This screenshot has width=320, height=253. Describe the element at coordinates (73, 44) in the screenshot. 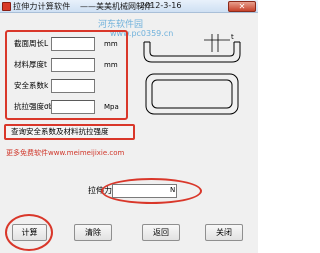

I see `perimeter-input` at that location.